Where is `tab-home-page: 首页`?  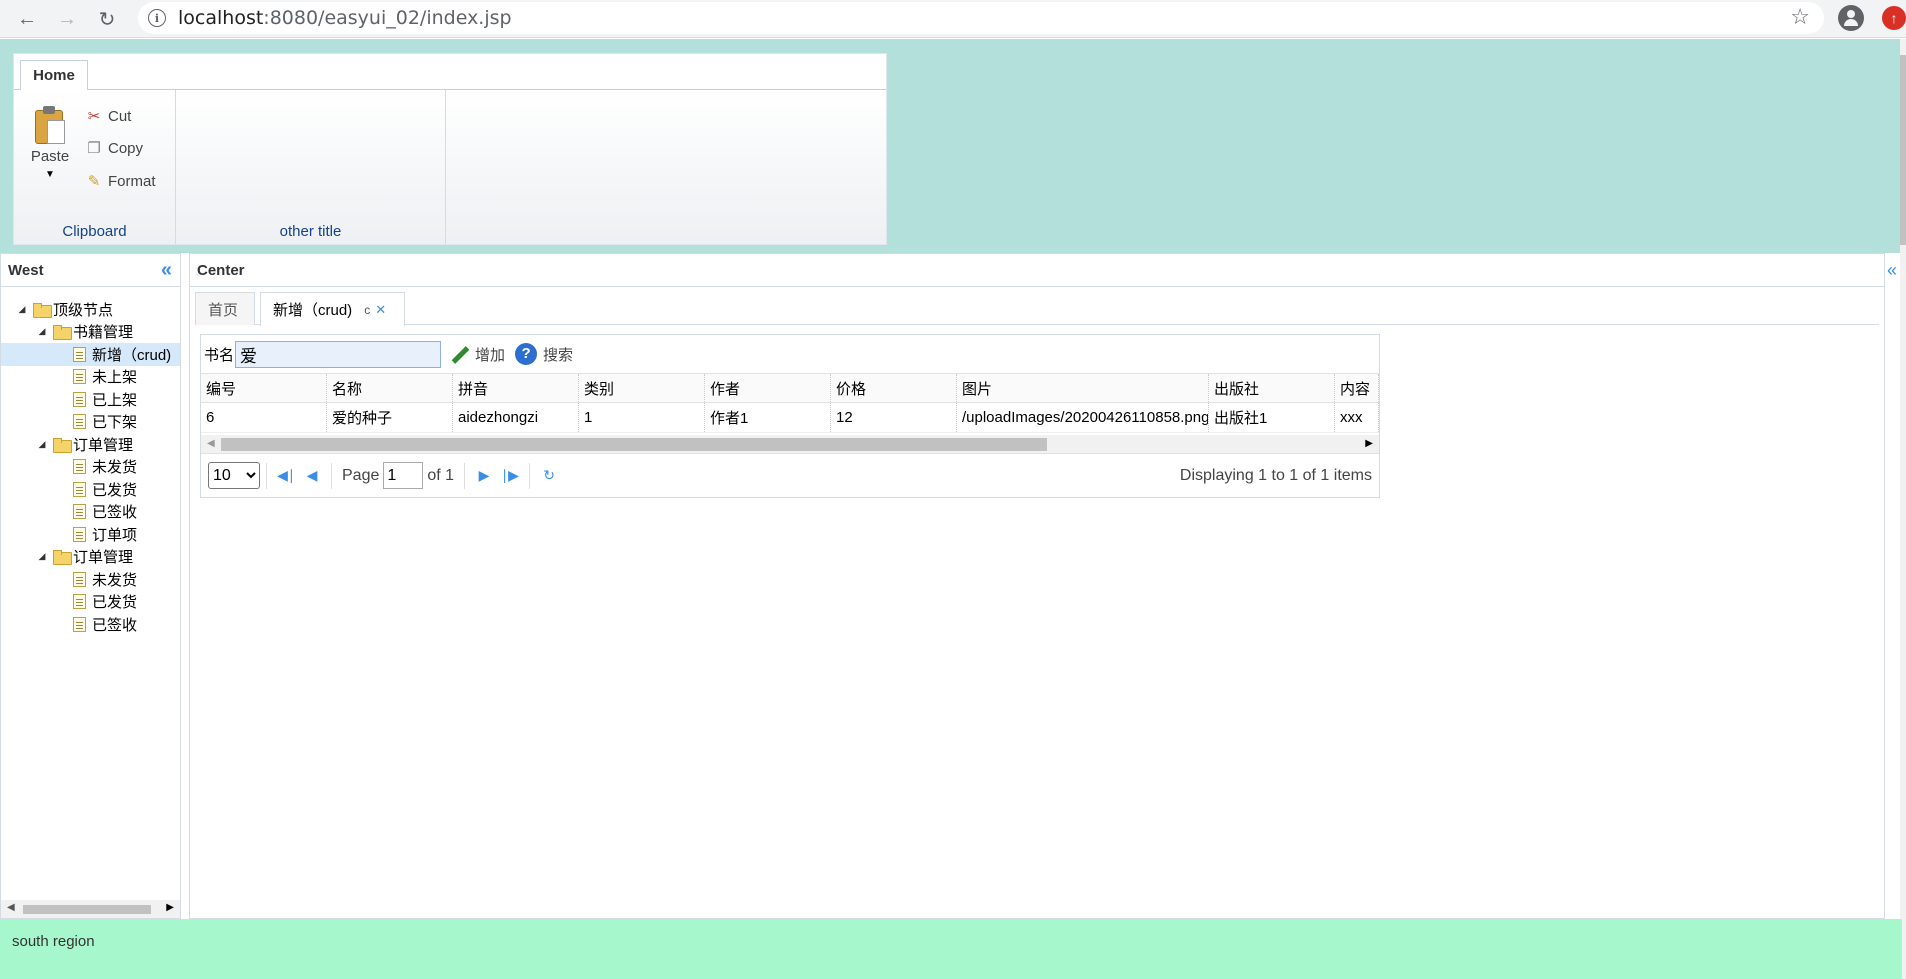
tab-home-page: 首页 is located at coordinates (225, 308).